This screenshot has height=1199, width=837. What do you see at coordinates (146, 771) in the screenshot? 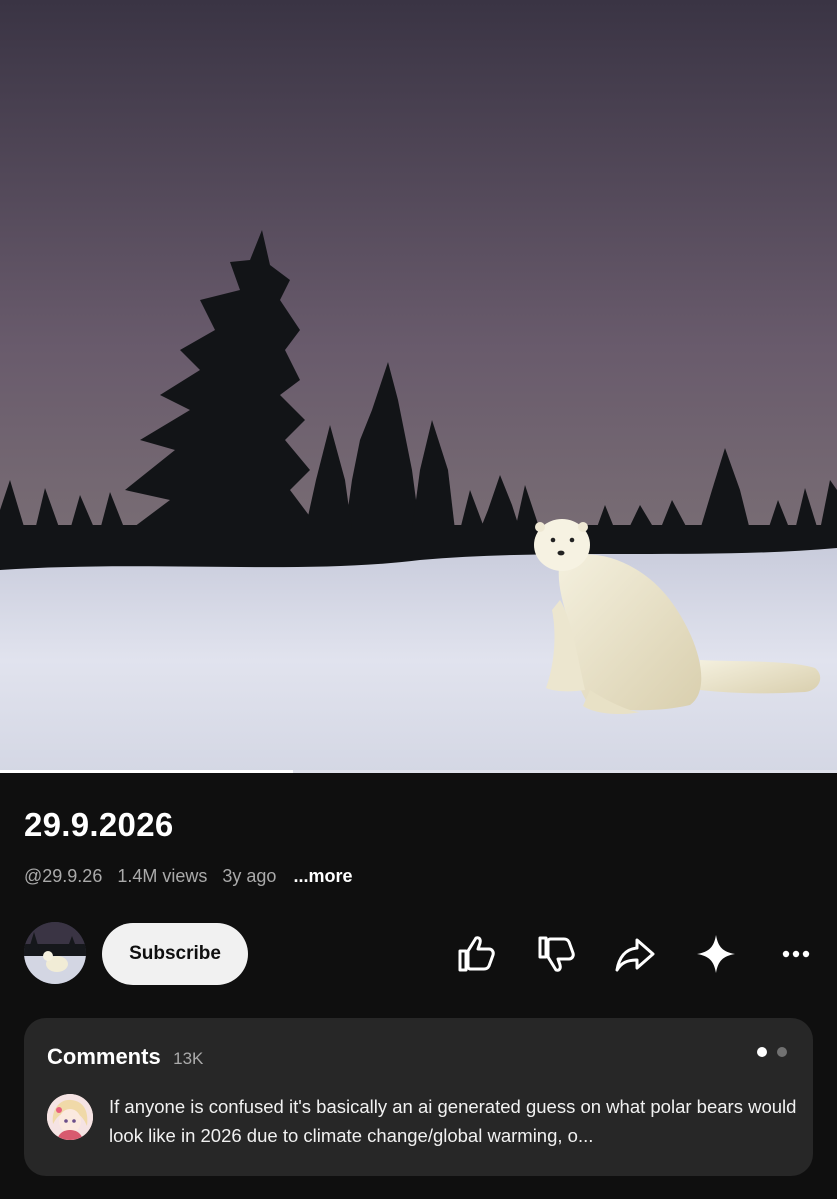
I see `progress-fill` at bounding box center [146, 771].